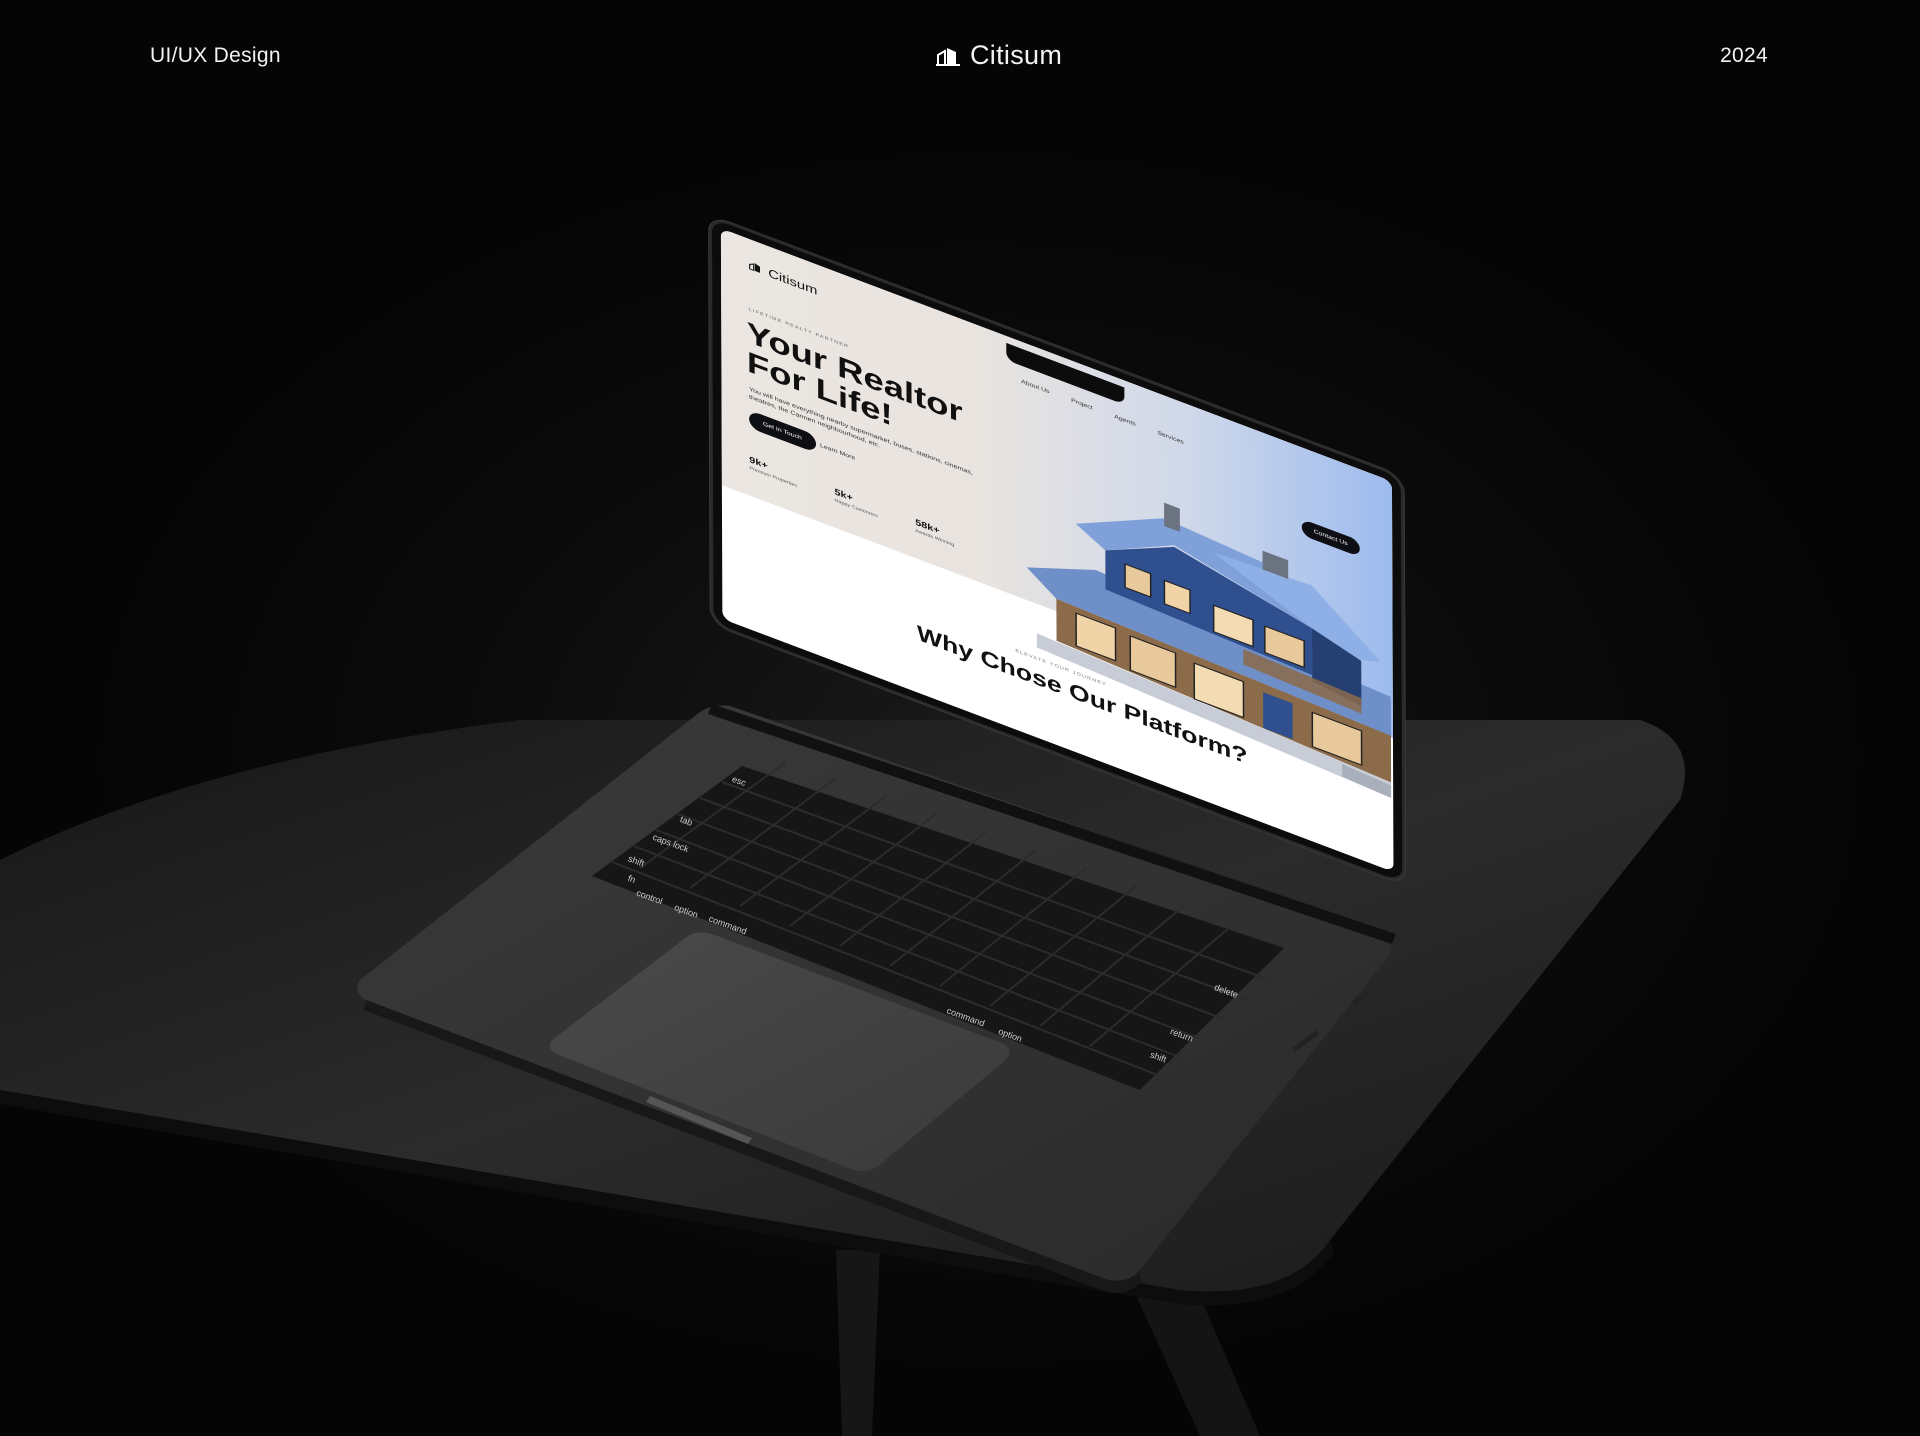  Describe the element at coordinates (858, 1343) in the screenshot. I see `table-leg` at that location.